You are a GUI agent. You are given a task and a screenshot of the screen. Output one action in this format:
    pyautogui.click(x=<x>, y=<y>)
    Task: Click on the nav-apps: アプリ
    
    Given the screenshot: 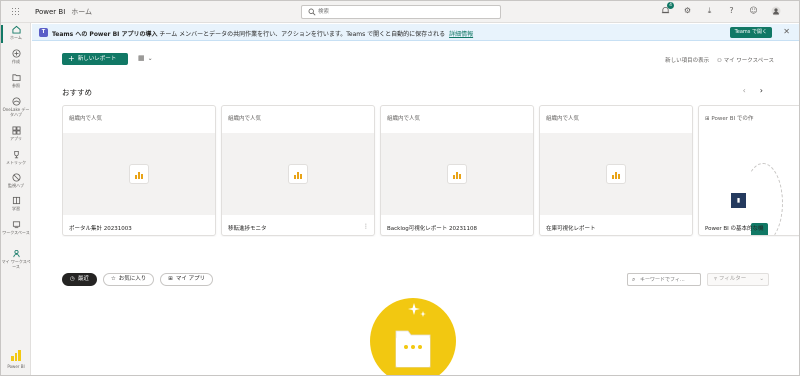 What is the action you would take?
    pyautogui.click(x=16, y=133)
    